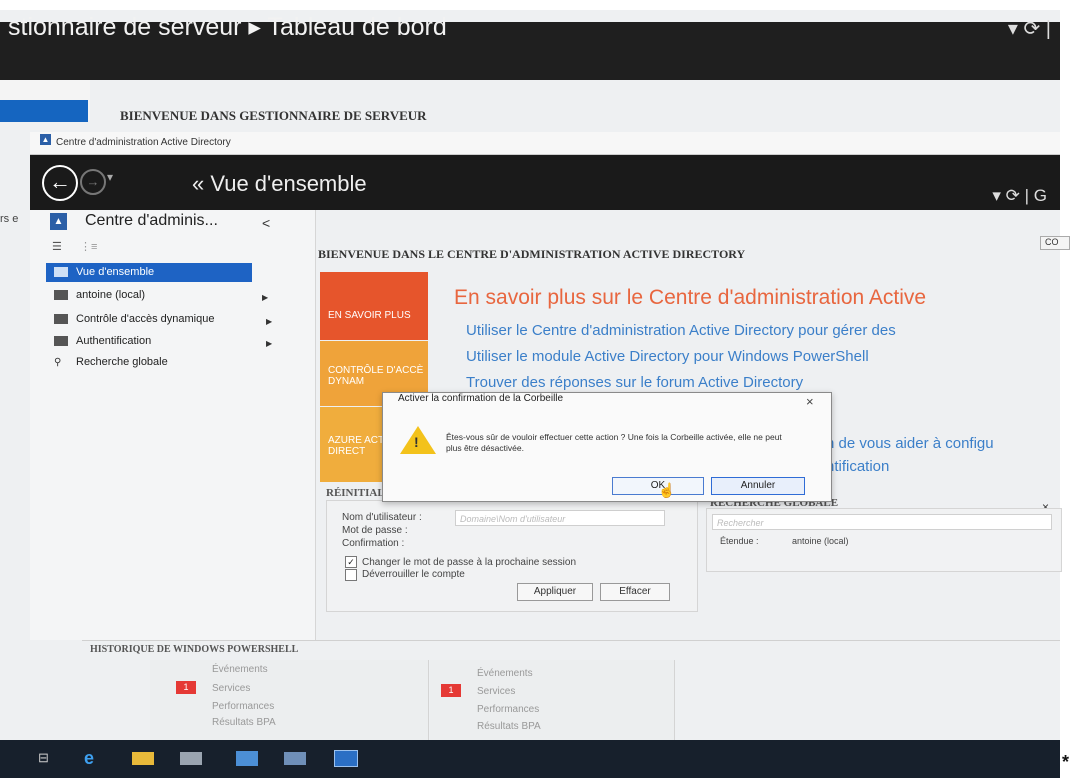 This screenshot has height=781, width=1073. What do you see at coordinates (810, 401) in the screenshot?
I see `dialog-close-icon: ×` at bounding box center [810, 401].